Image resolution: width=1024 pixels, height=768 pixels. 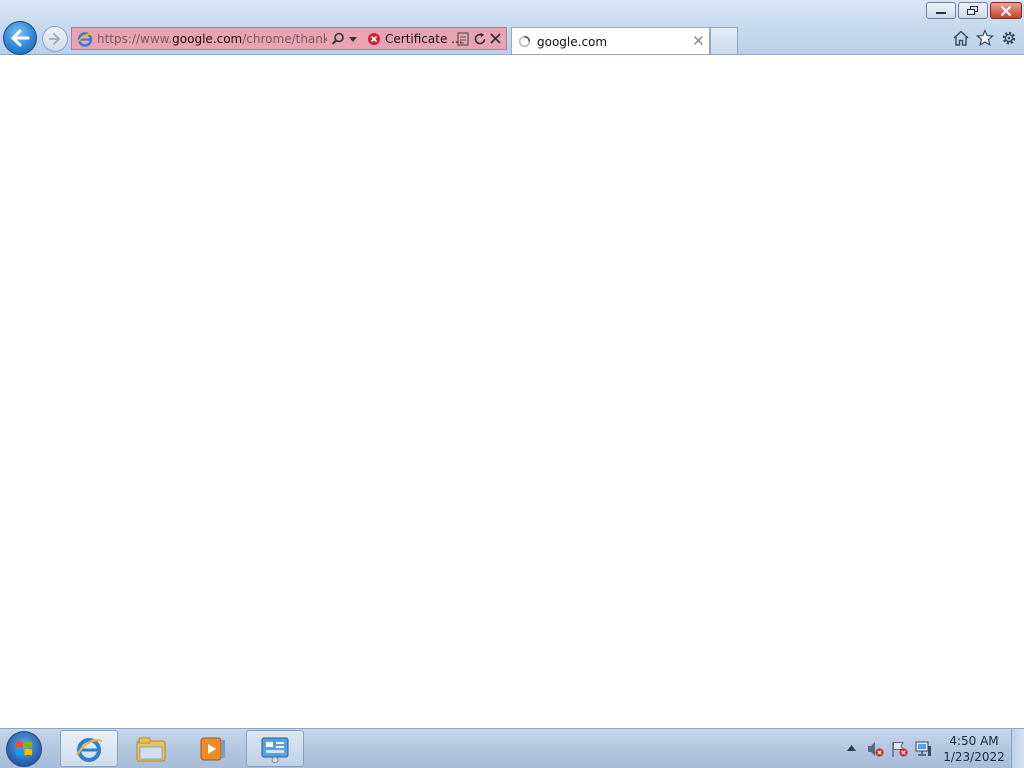 I want to click on url-prefix: https://www., so click(x=135, y=39).